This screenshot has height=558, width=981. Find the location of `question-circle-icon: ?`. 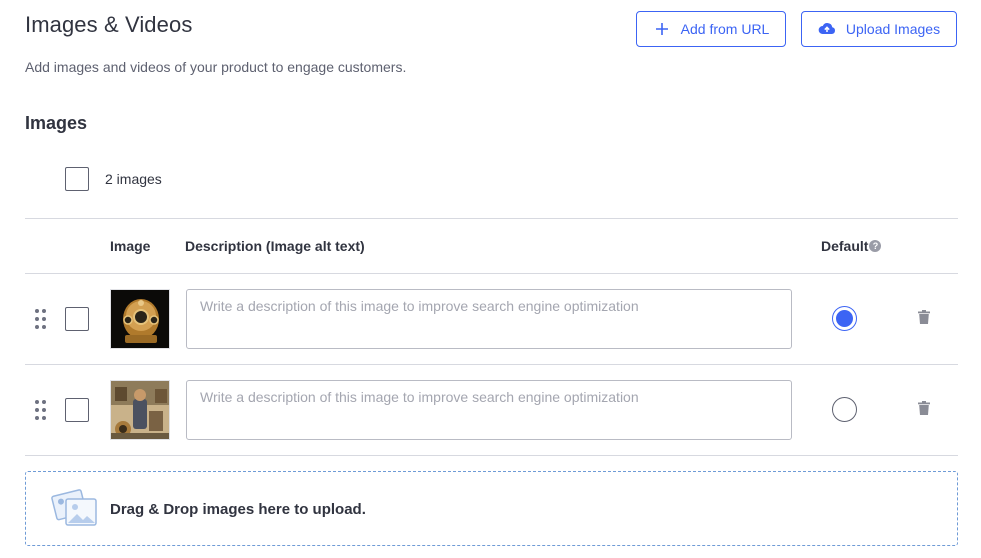

question-circle-icon: ? is located at coordinates (875, 246).